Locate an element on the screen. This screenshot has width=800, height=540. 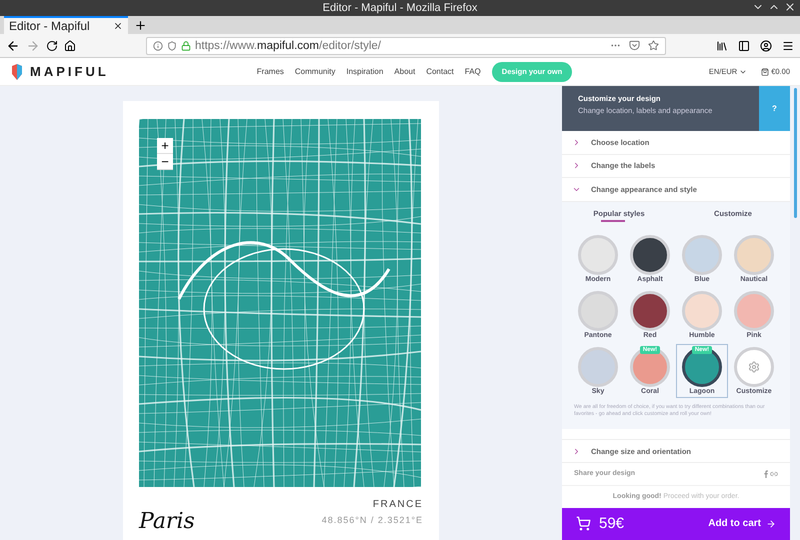
library-icon is located at coordinates (722, 46).